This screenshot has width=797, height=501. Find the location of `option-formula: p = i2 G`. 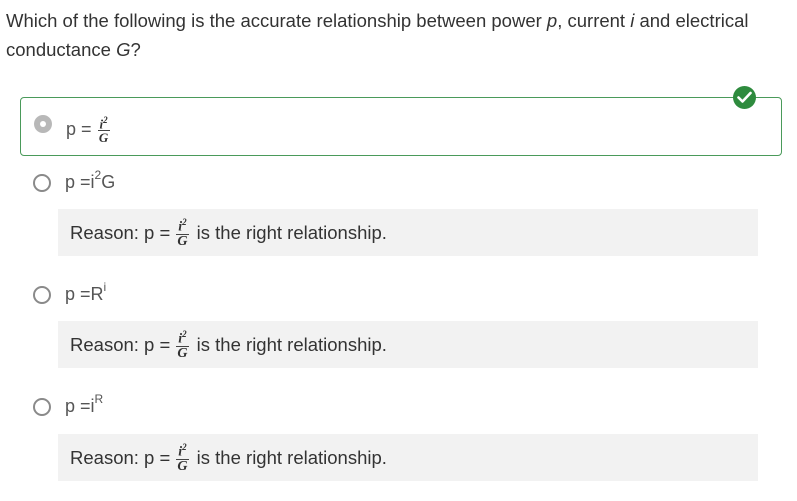

option-formula: p = i2 G is located at coordinates (88, 129).